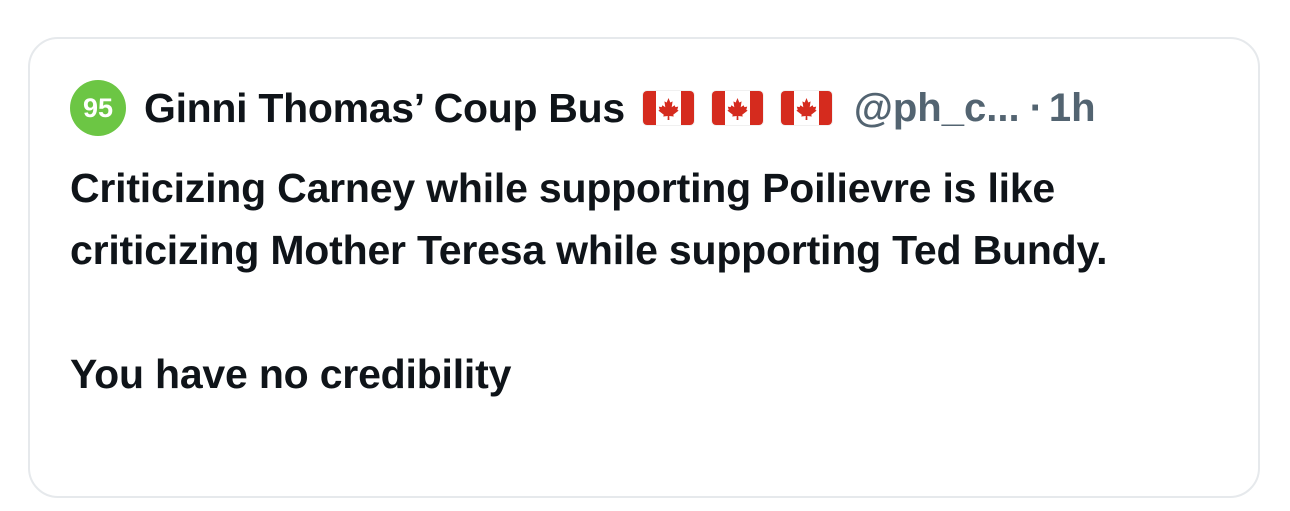 This screenshot has height=511, width=1290. I want to click on post-header: 95 Ginni Thomas’ Coup Bus @ph_c... · 1h, so click(583, 108).